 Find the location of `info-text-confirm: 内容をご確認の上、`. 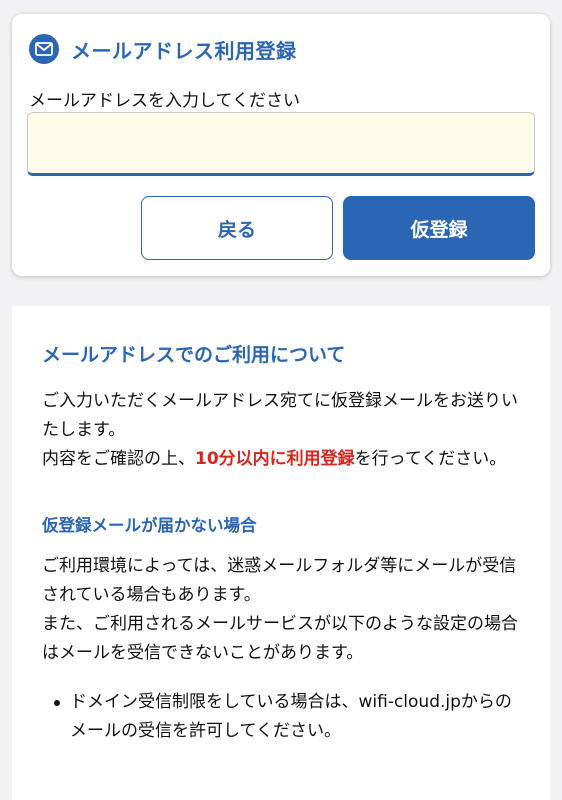

info-text-confirm: 内容をご確認の上、 is located at coordinates (118, 459).